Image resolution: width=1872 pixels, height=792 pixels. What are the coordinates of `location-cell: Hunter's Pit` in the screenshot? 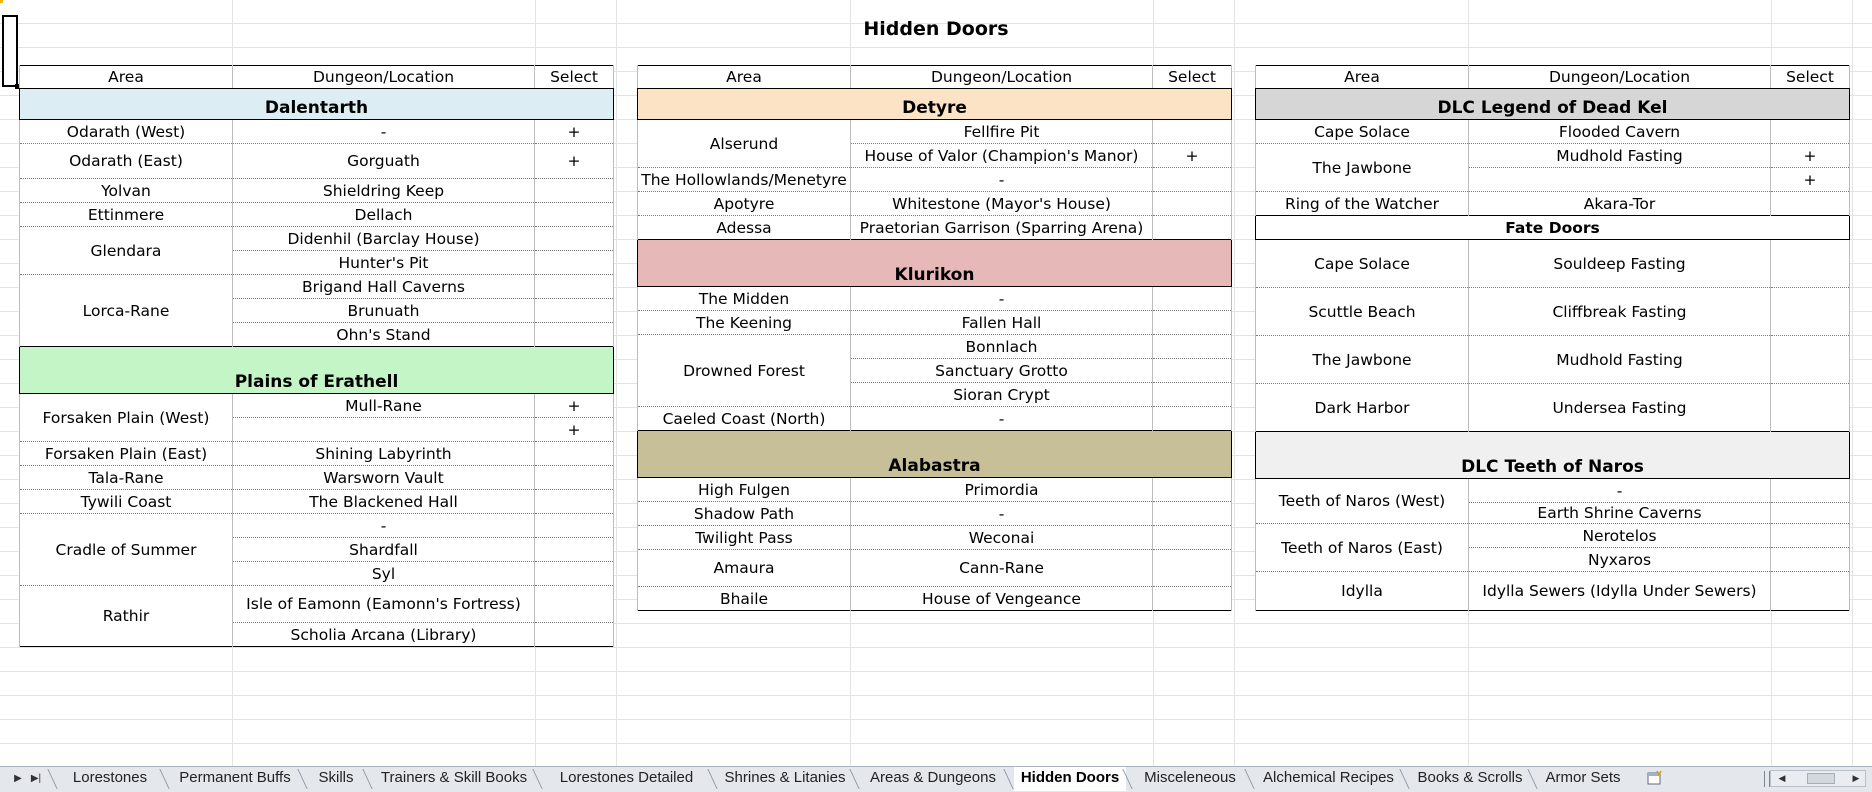 It's located at (383, 262).